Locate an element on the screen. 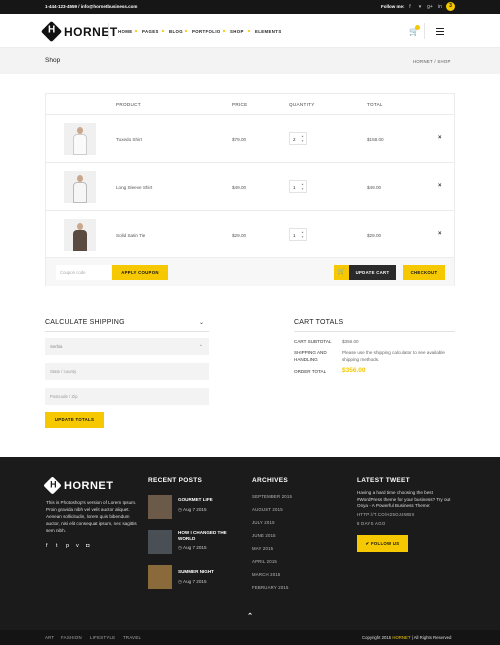 Image resolution: width=500 pixels, height=645 pixels. archive-link: JULY 2015 is located at coordinates (263, 522).